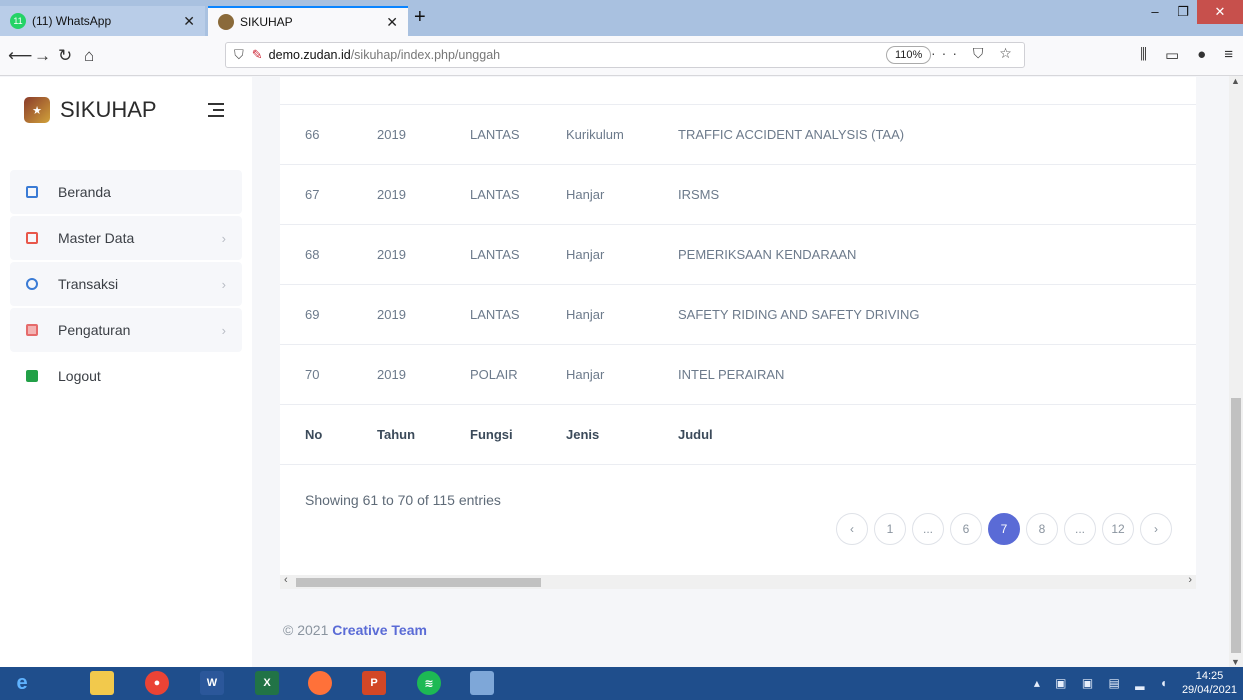 This screenshot has width=1243, height=700. What do you see at coordinates (699, 194) in the screenshot?
I see `cell-judul: IRSMS` at bounding box center [699, 194].